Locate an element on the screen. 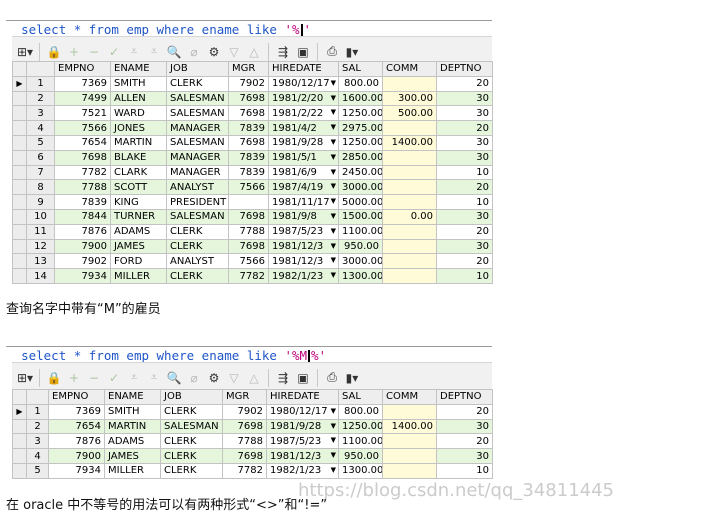 This screenshot has width=714, height=519. cell-hiredate: 1987/4/19 ▼ is located at coordinates (303, 187).